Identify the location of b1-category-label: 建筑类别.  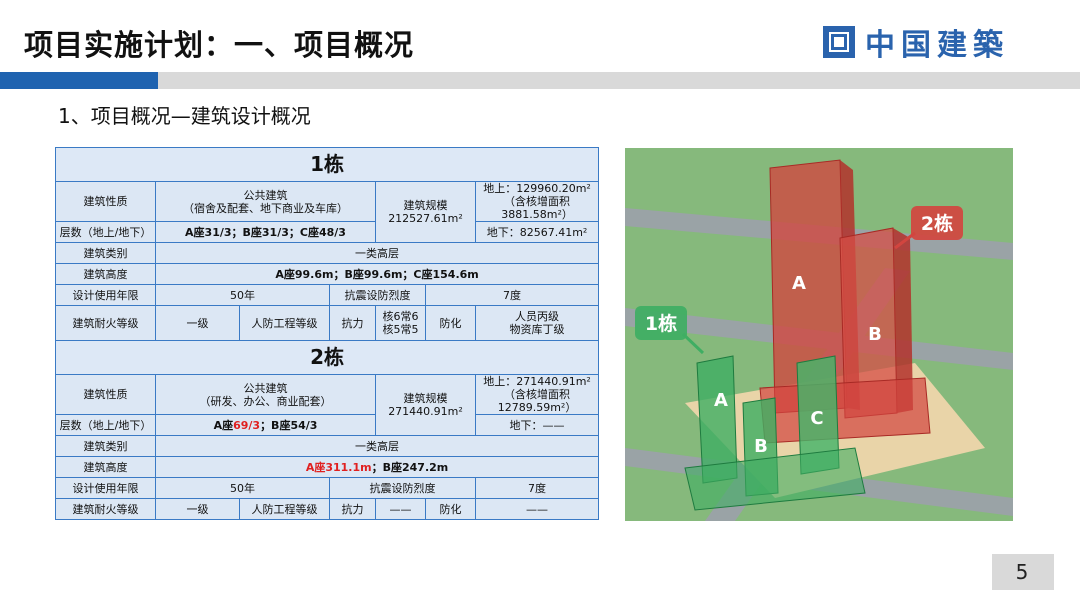
(105, 253).